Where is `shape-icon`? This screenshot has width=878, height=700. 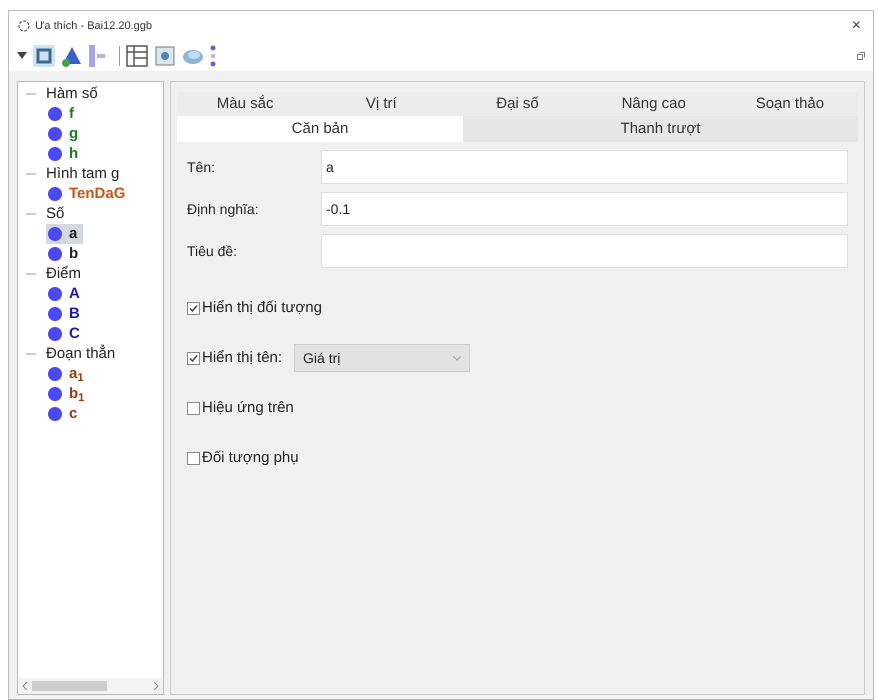 shape-icon is located at coordinates (72, 56).